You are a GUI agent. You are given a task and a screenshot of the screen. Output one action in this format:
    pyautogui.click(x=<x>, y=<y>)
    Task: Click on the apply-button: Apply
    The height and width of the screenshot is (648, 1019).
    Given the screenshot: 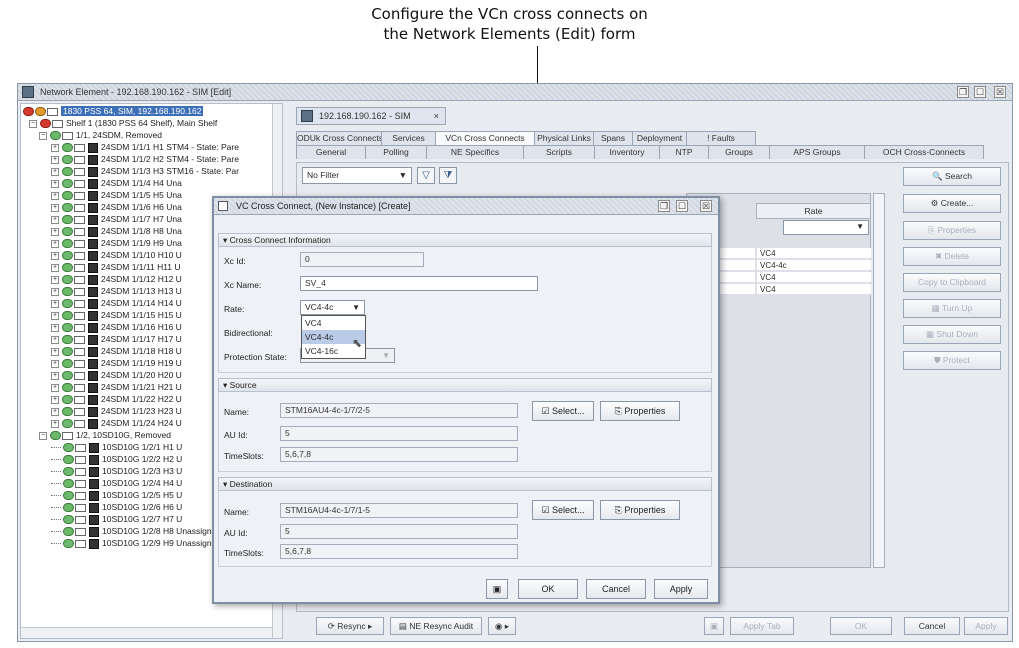 What is the action you would take?
    pyautogui.click(x=986, y=626)
    